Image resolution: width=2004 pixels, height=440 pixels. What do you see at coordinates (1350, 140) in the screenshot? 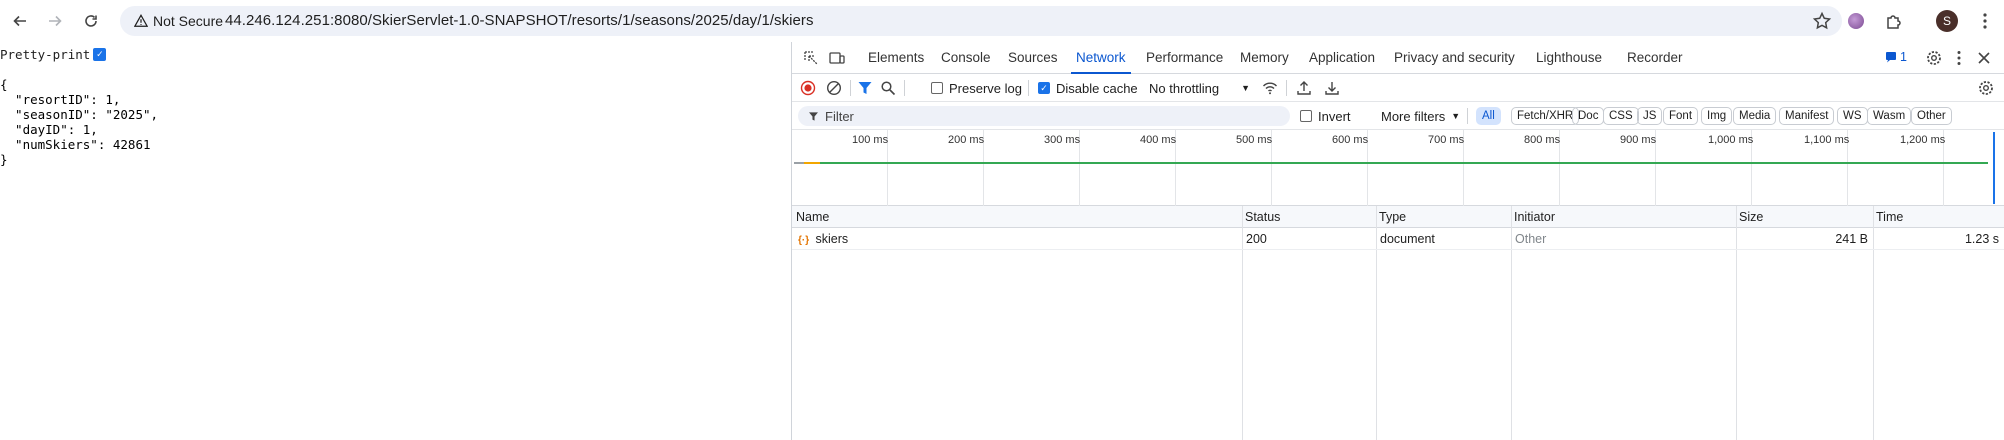
I see `tick-label: 600 ms` at bounding box center [1350, 140].